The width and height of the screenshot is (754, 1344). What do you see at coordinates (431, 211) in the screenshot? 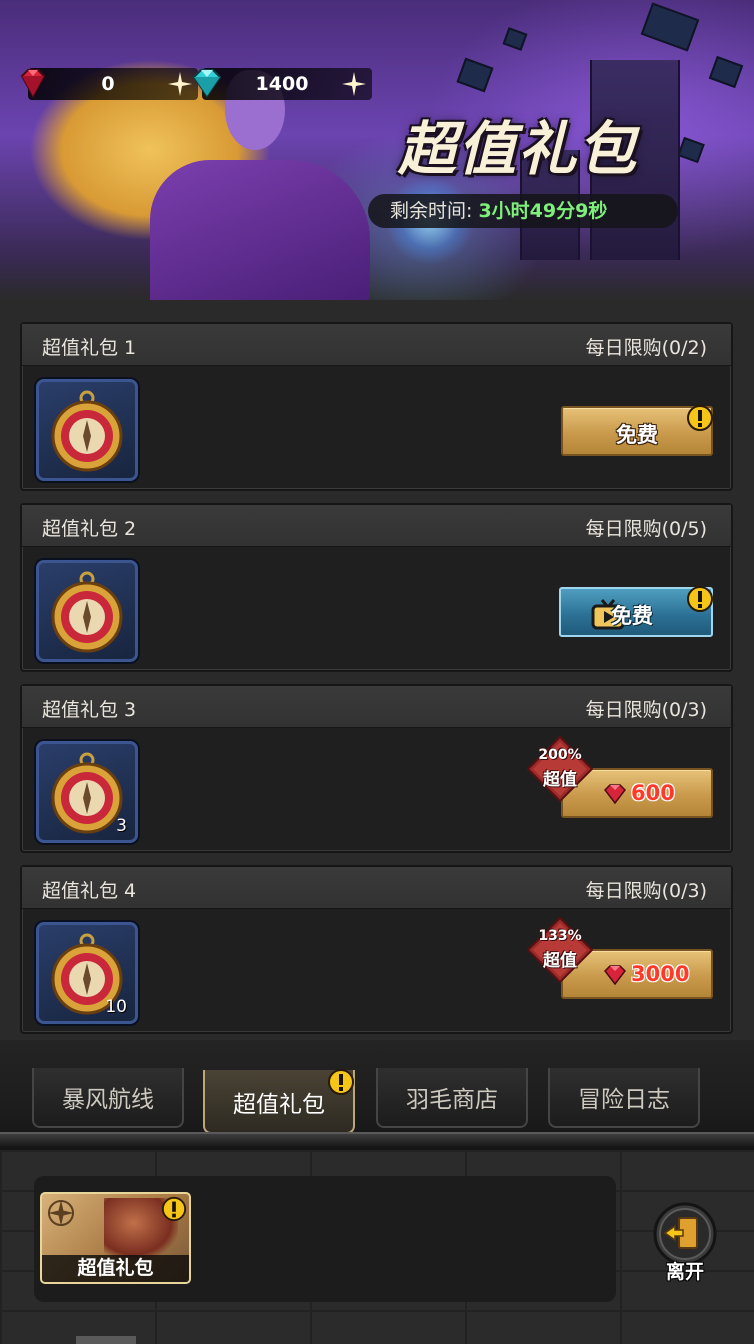
I see `timer-label: 剩余时间:` at bounding box center [431, 211].